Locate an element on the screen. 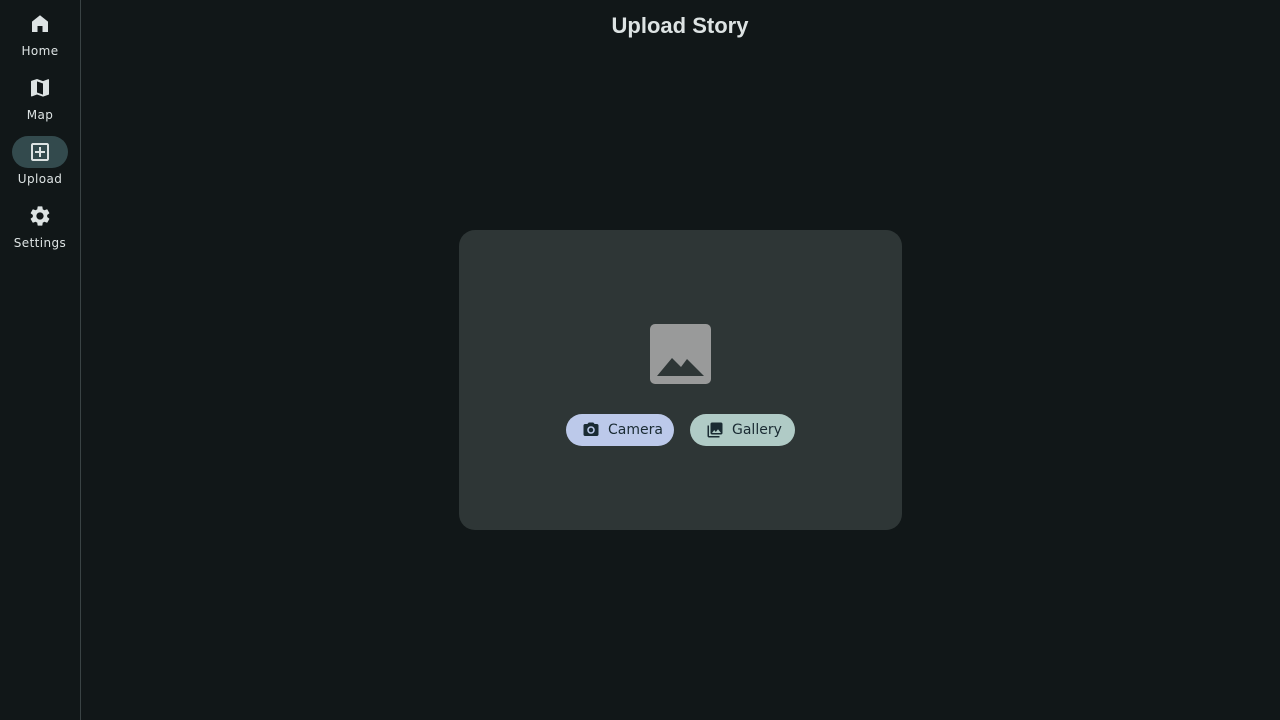 The image size is (1280, 720). nav-pill-settings is located at coordinates (40, 216).